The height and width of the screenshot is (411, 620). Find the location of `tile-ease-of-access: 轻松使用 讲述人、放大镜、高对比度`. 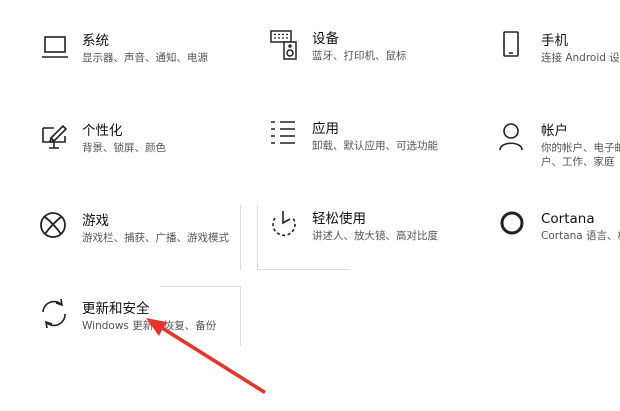

tile-ease-of-access: 轻松使用 讲述人、放大镜、高对比度 is located at coordinates (370, 230).